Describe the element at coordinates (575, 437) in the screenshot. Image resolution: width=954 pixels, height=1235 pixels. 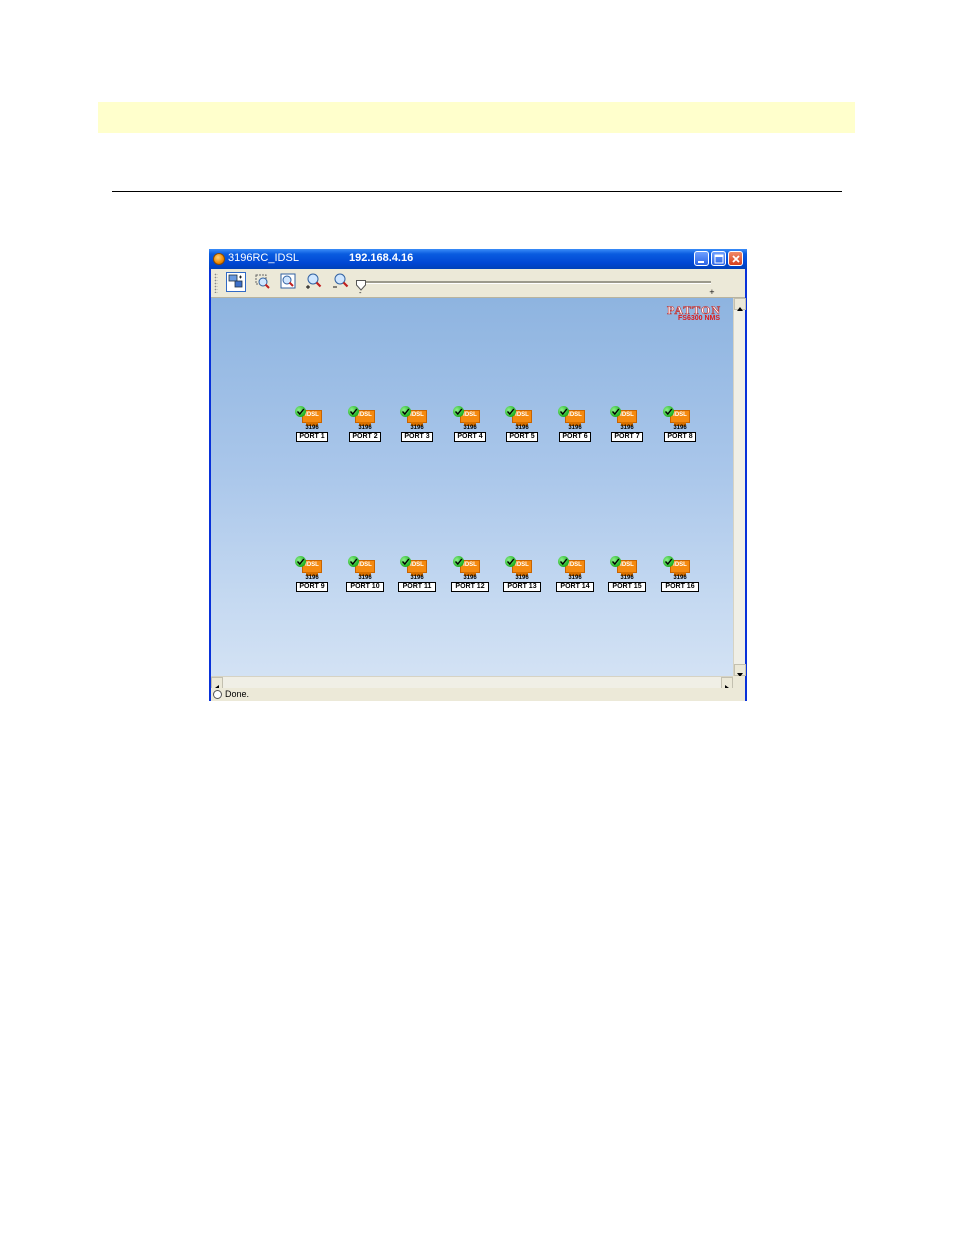
I see `port-label: PORT 6` at that location.